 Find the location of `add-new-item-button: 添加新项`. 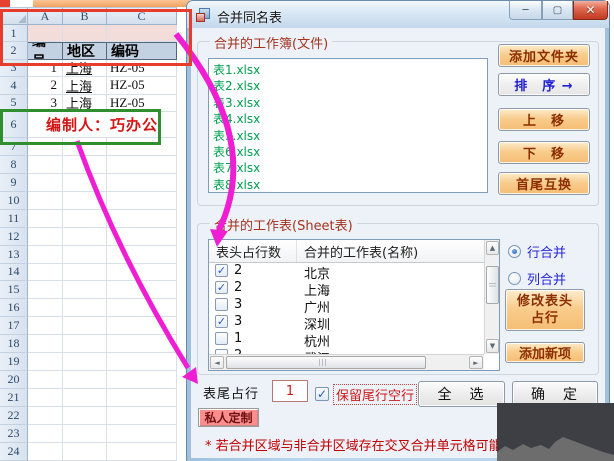

add-new-item-button: 添加新项 is located at coordinates (545, 352).